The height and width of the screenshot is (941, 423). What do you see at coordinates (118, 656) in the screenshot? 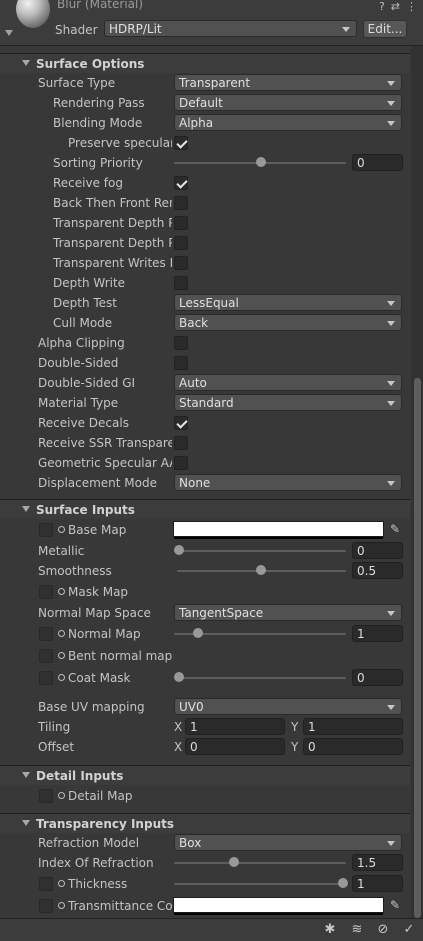
I see `bent-normal-map-label: Bent normal map` at bounding box center [118, 656].